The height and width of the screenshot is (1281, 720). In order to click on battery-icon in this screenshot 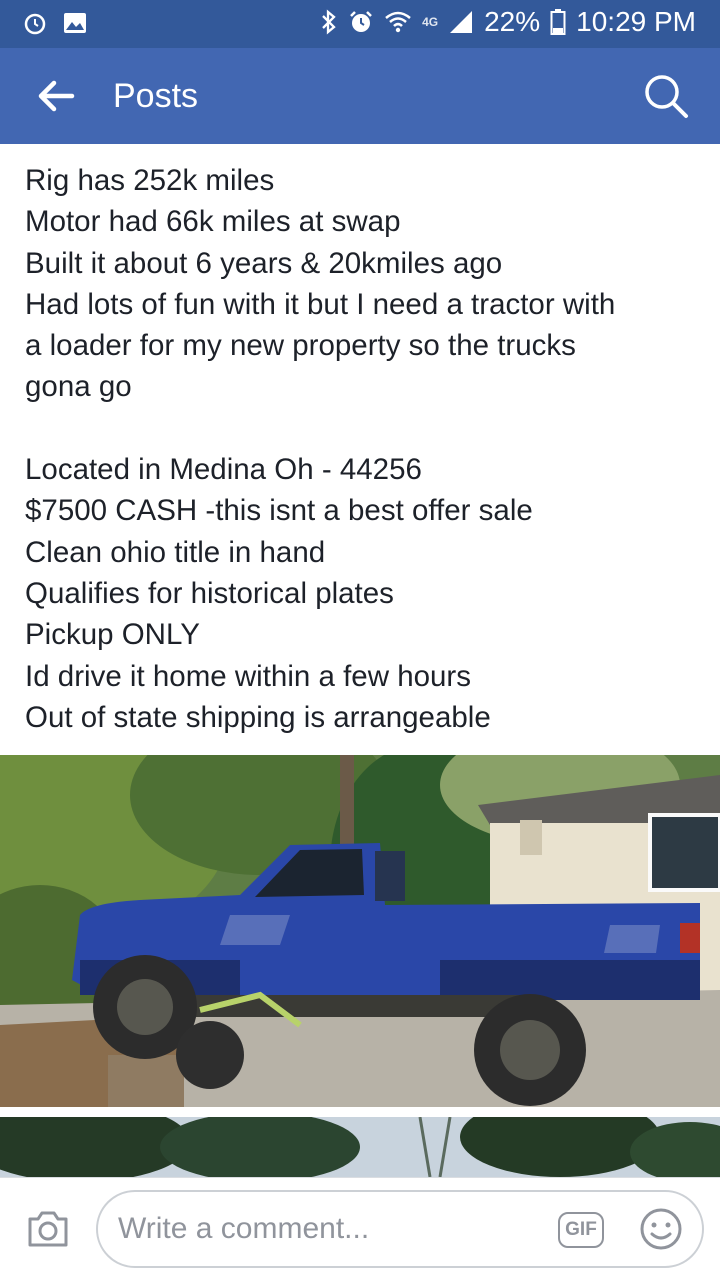, I will do `click(558, 22)`.